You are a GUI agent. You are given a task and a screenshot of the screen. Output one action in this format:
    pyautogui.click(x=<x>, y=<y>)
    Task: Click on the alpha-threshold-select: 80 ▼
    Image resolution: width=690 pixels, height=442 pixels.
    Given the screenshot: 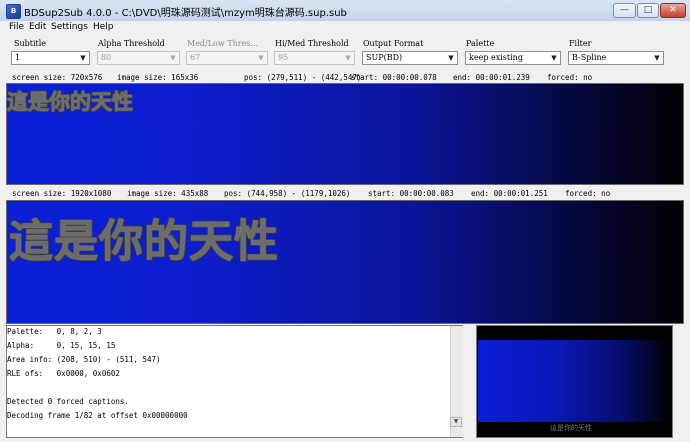 What is the action you would take?
    pyautogui.click(x=138, y=58)
    